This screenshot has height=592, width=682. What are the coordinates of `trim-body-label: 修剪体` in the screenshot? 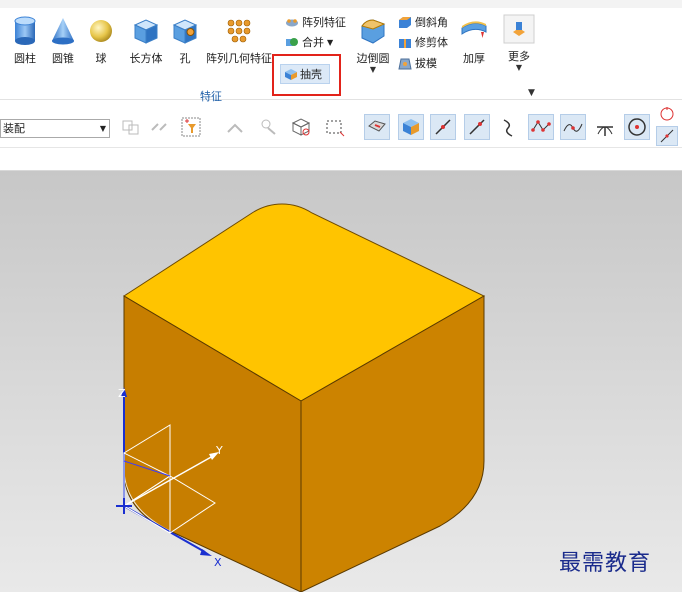 It's located at (431, 42).